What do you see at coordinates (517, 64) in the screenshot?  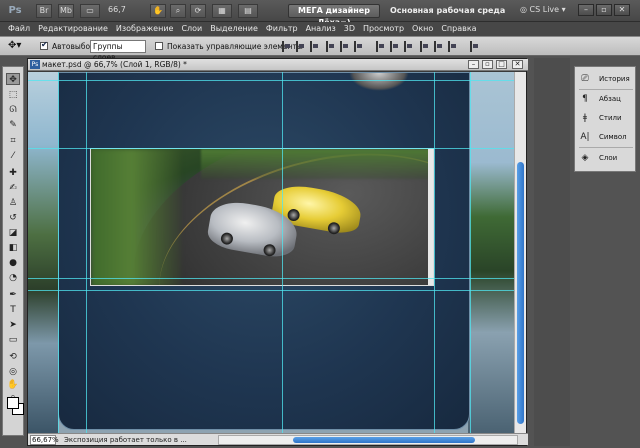 I see `doc-close-icon: ✕` at bounding box center [517, 64].